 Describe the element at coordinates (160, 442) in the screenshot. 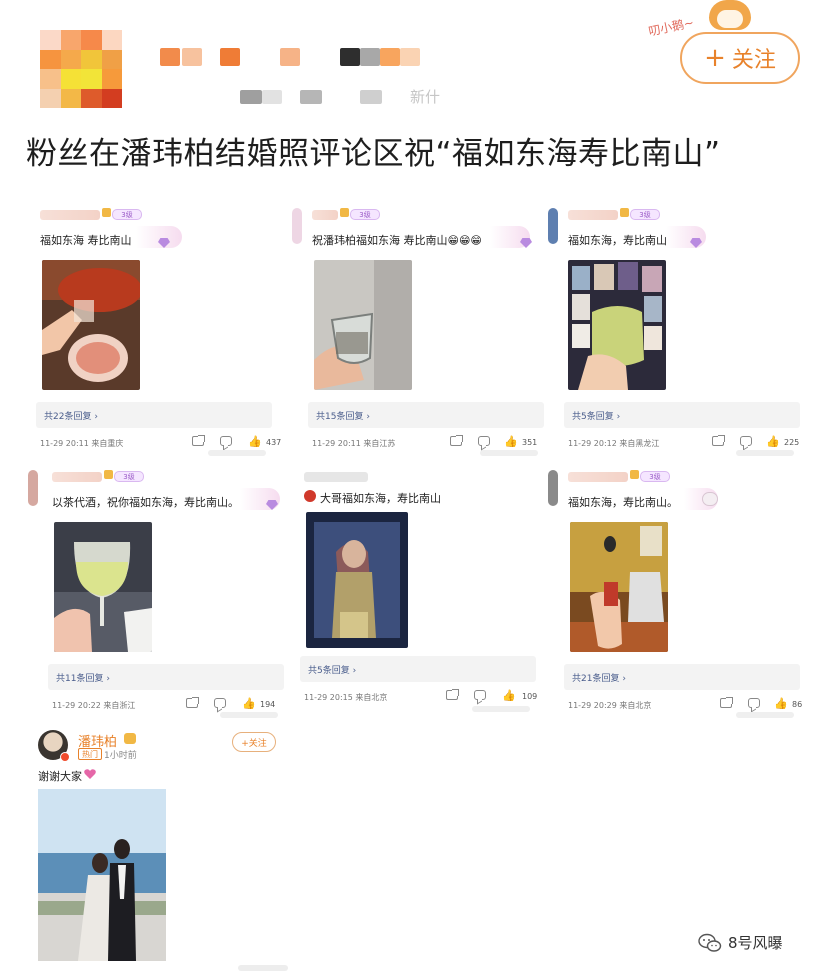

I see `comment-footer: 11-29 20:11 来自重庆 👍 437` at that location.